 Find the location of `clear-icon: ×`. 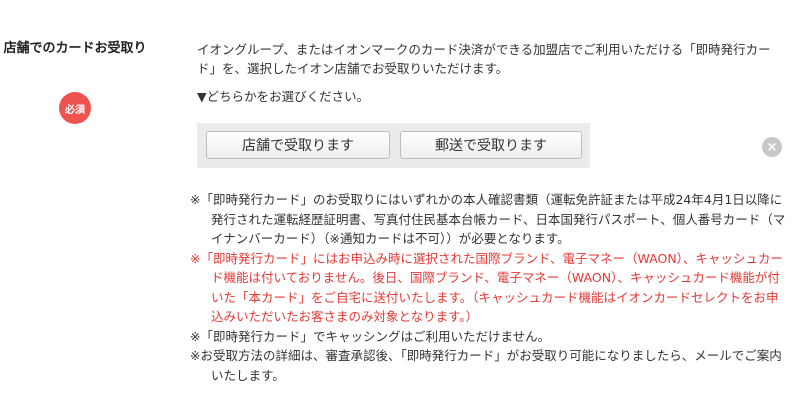

clear-icon: × is located at coordinates (772, 147).